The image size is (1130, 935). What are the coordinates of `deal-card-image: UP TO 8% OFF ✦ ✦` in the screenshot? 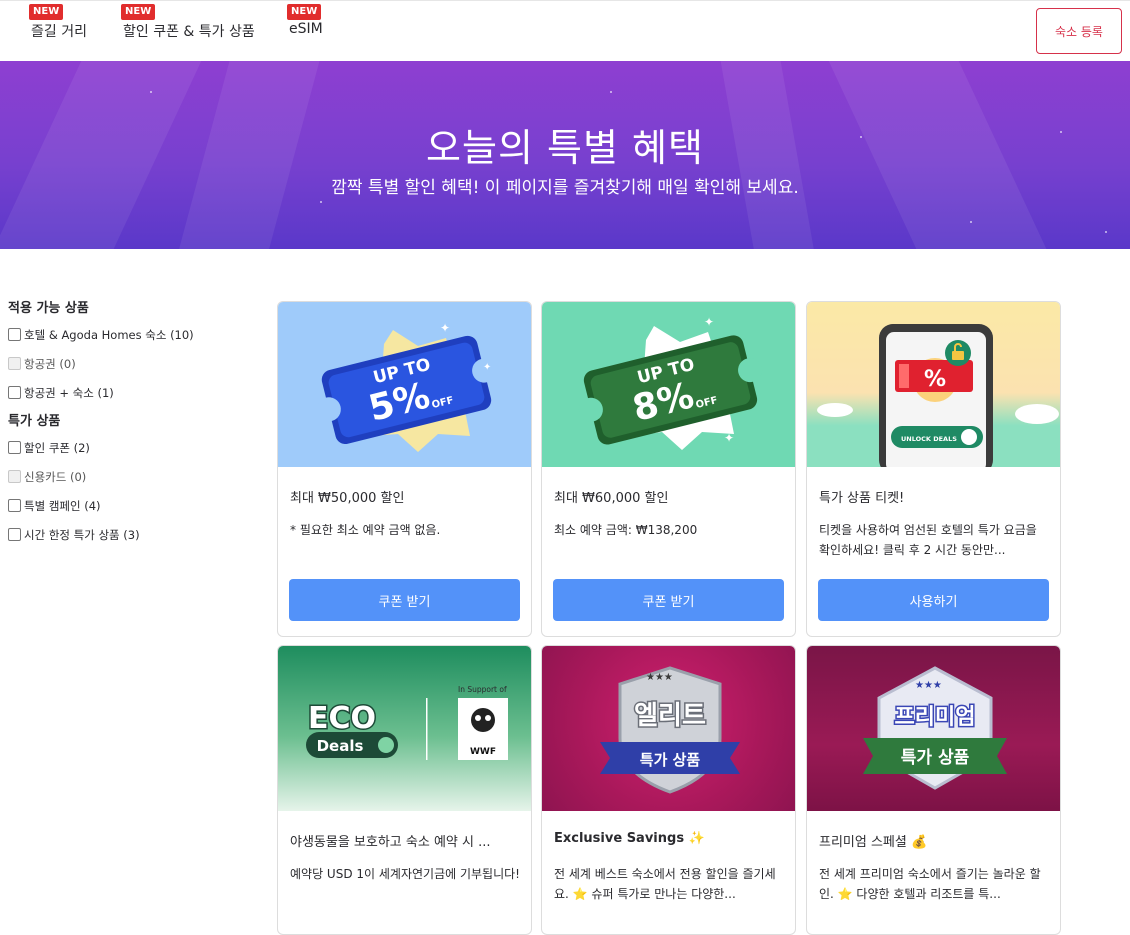 It's located at (668, 384).